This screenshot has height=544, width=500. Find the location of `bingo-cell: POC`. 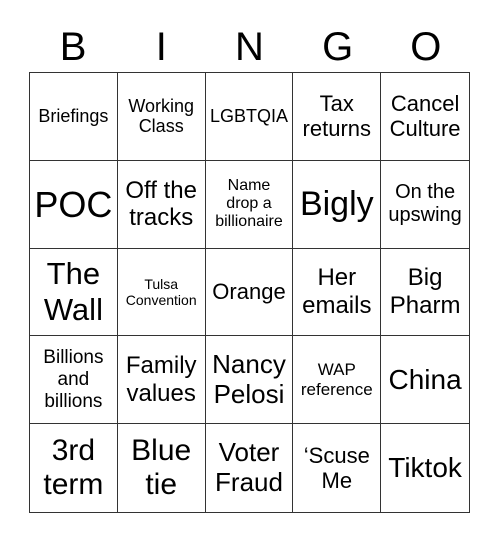

bingo-cell: POC is located at coordinates (74, 204).